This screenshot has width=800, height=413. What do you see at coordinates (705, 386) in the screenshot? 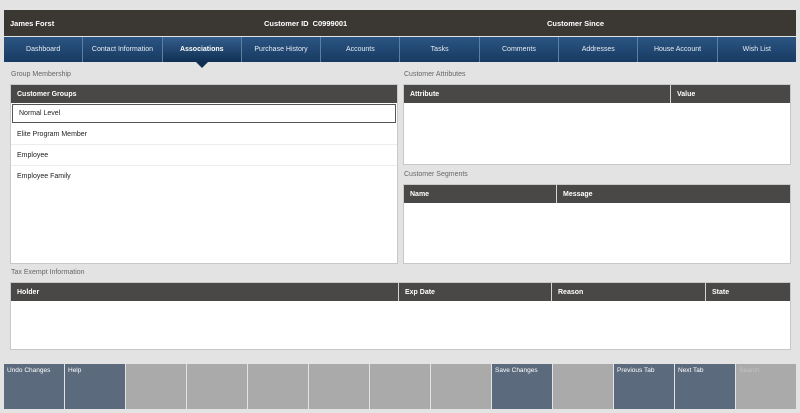
I see `next-tab-button: Next Tab` at bounding box center [705, 386].